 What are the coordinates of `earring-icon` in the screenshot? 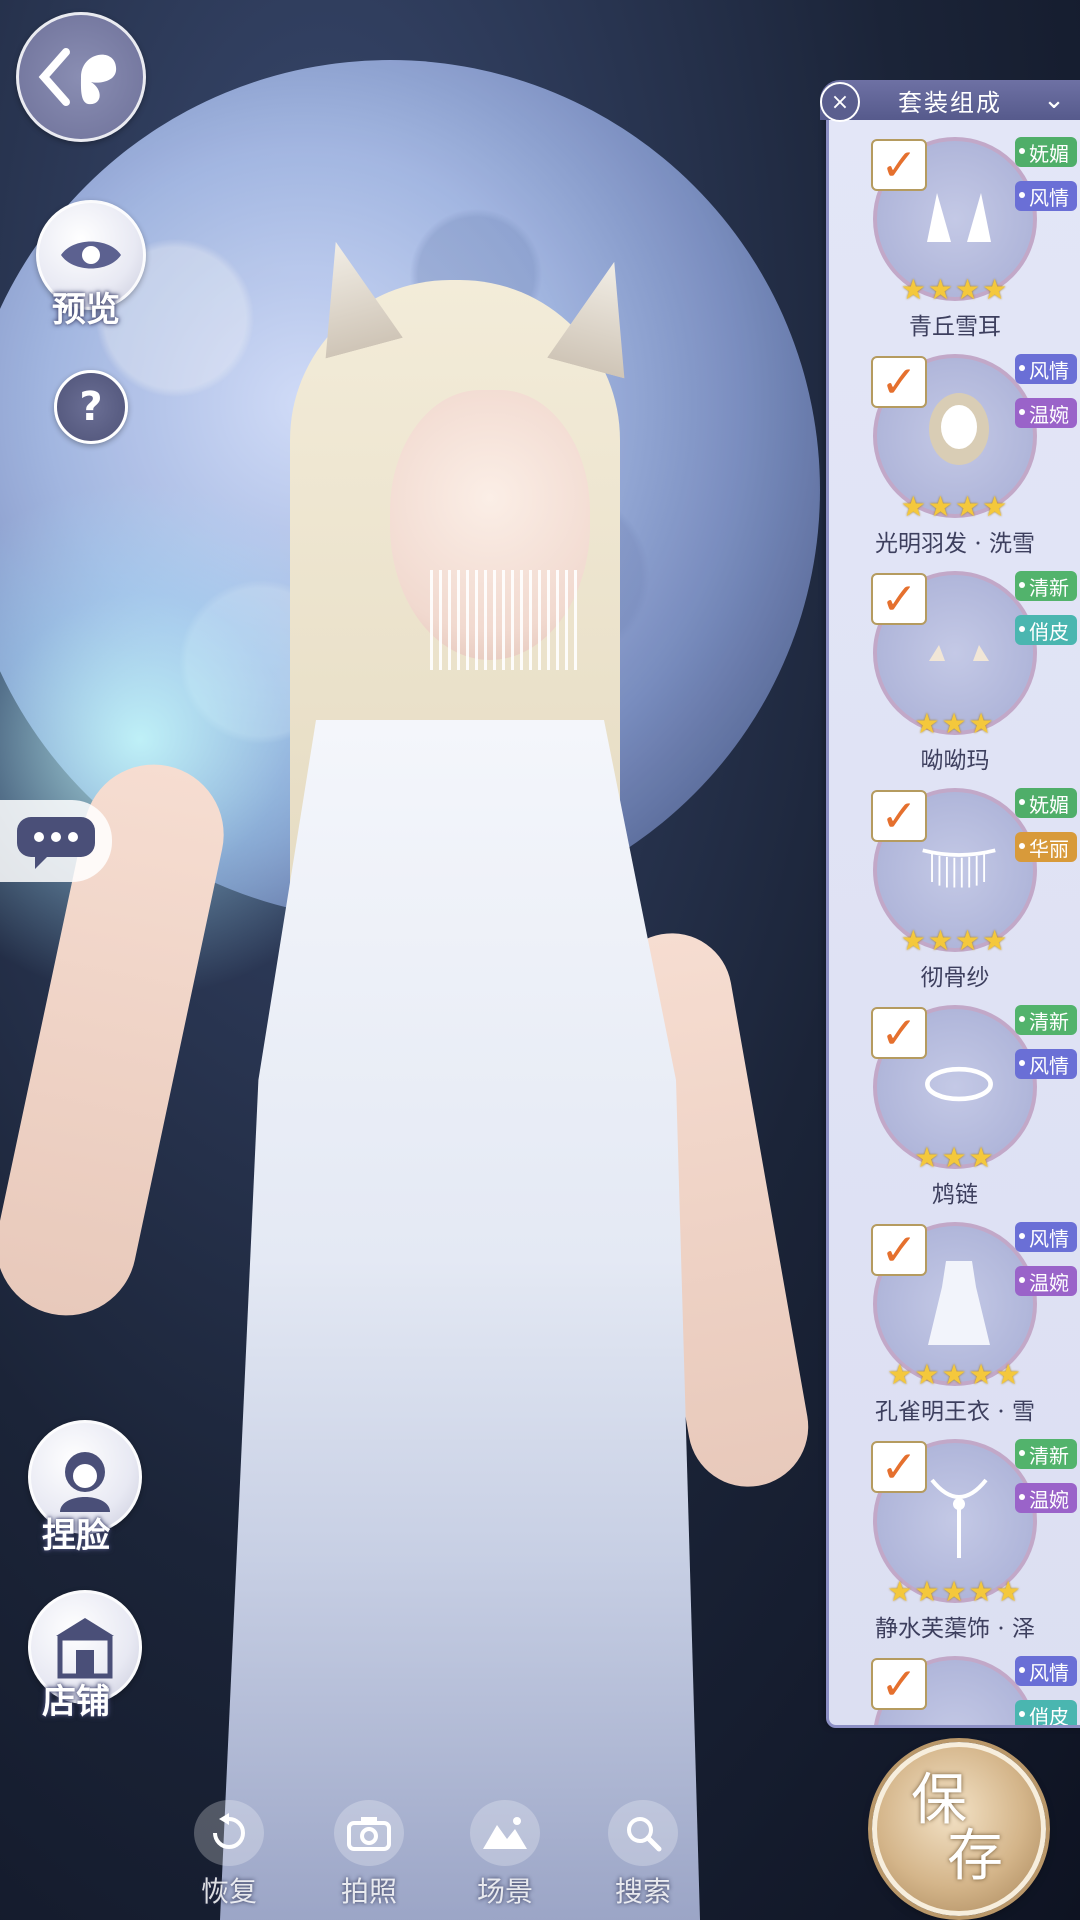 It's located at (959, 651).